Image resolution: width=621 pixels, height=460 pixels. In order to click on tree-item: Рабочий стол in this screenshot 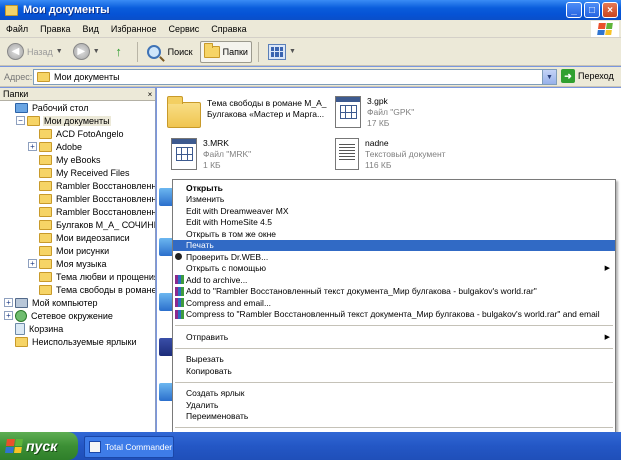, I will do `click(77, 107)`.